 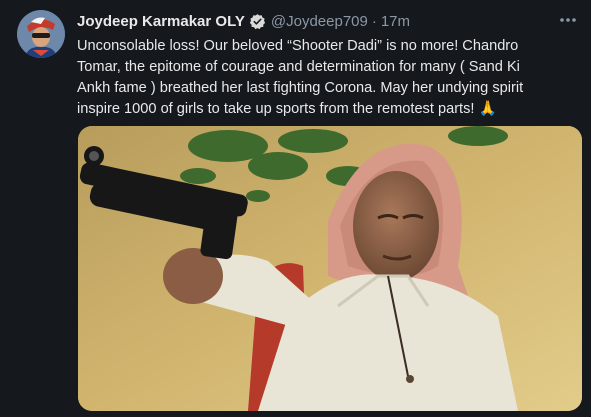 What do you see at coordinates (568, 20) in the screenshot?
I see `more-options-icon` at bounding box center [568, 20].